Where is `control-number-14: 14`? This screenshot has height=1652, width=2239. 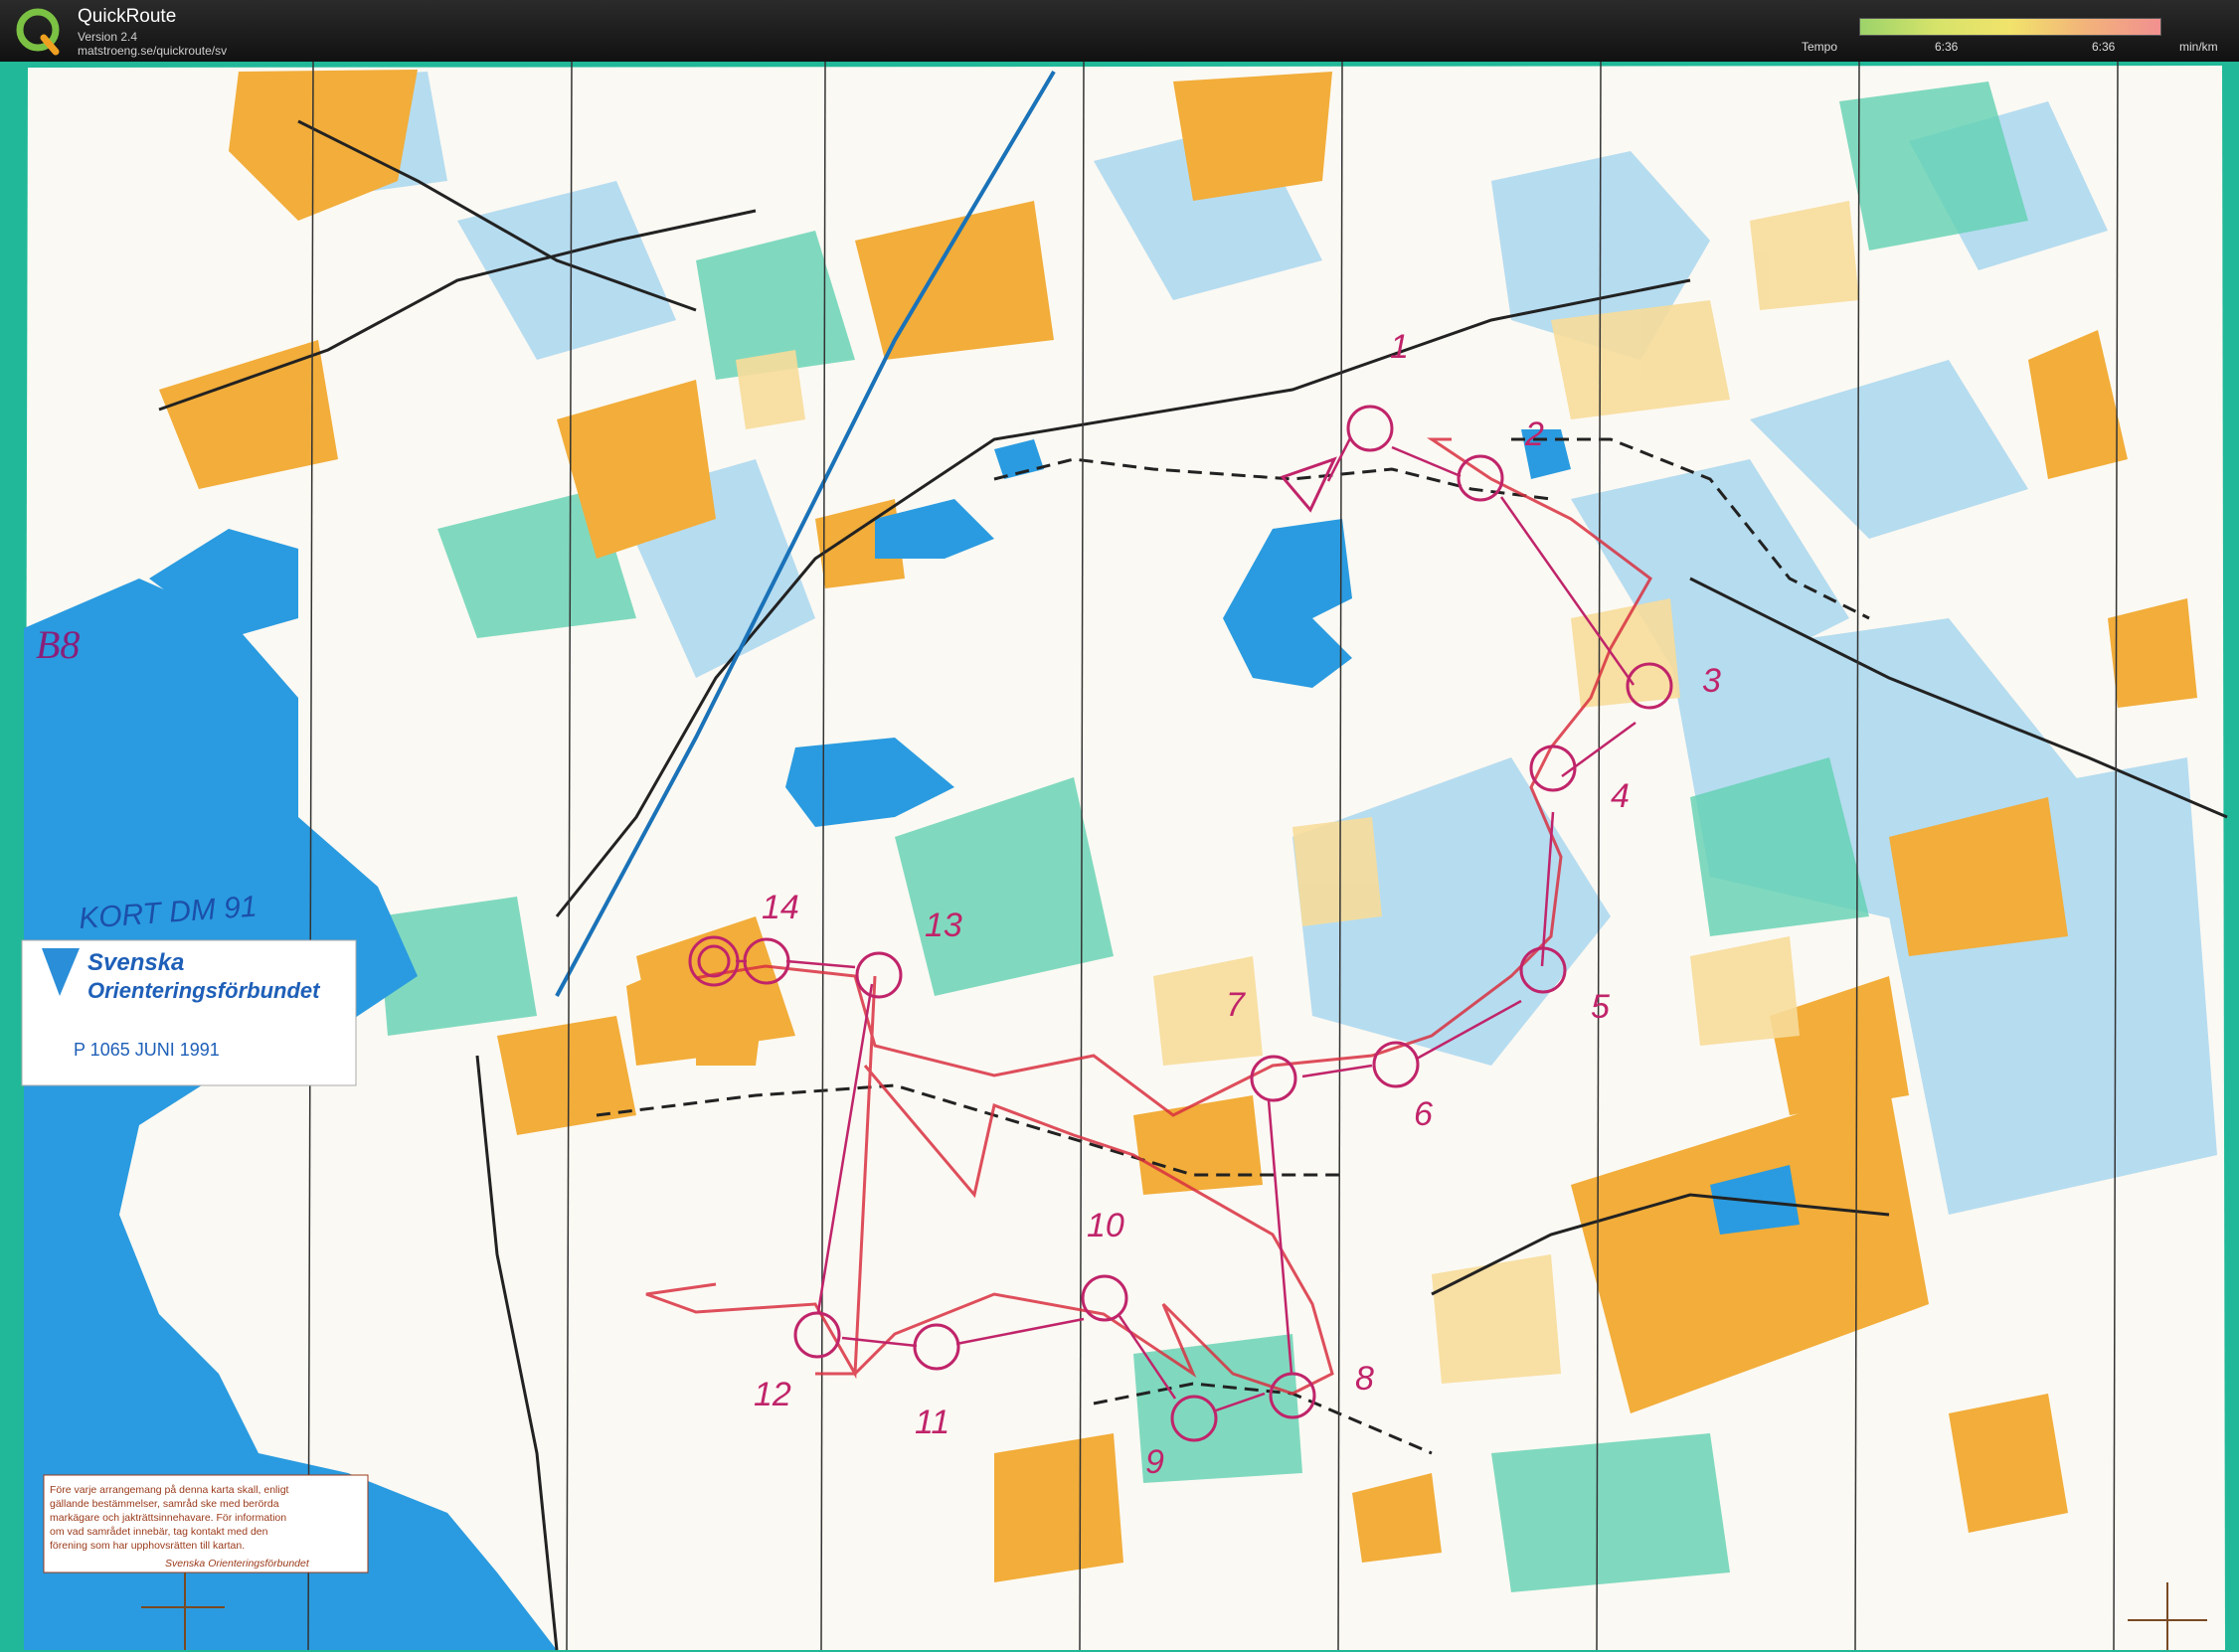
control-number-14: 14 is located at coordinates (781, 907).